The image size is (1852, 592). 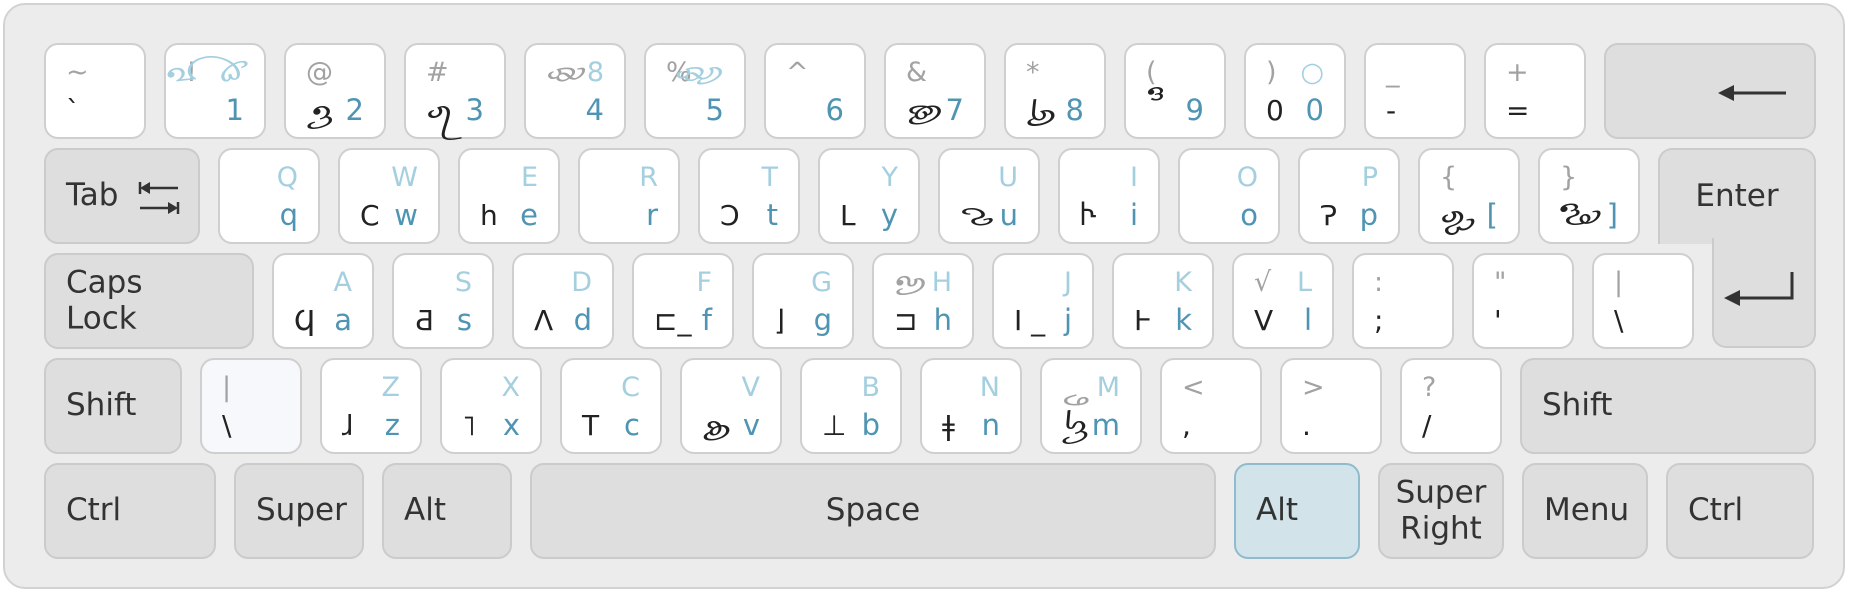 What do you see at coordinates (1403, 301) in the screenshot?
I see `key-semicolon: : ;` at bounding box center [1403, 301].